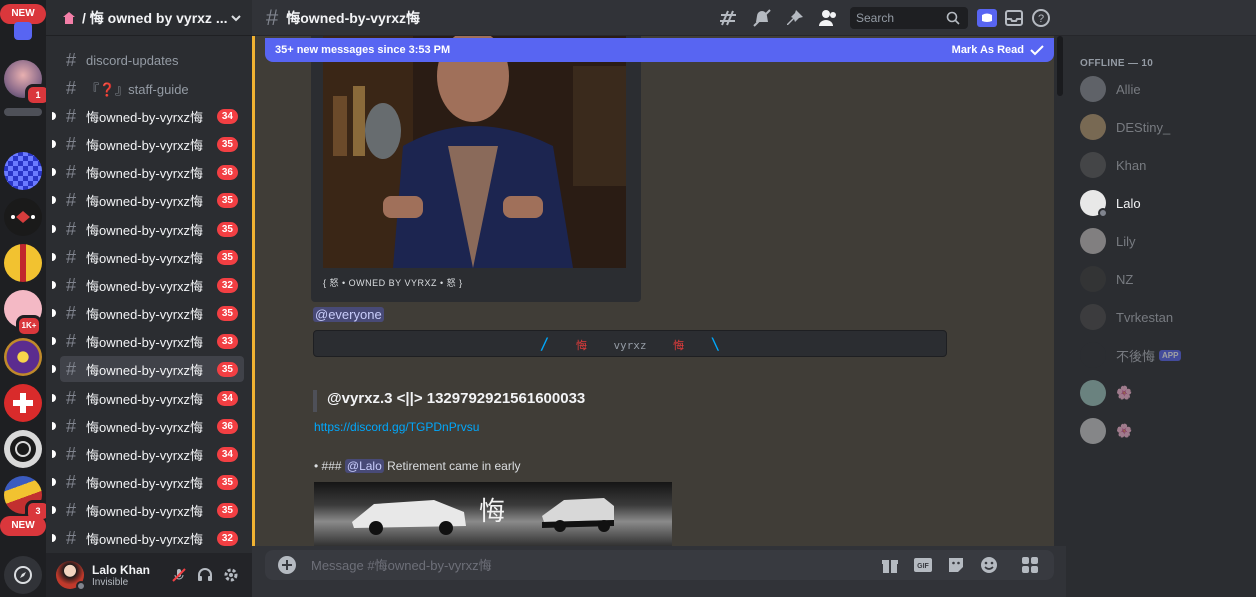  What do you see at coordinates (236, 17) in the screenshot?
I see `chevron-down-icon` at bounding box center [236, 17].